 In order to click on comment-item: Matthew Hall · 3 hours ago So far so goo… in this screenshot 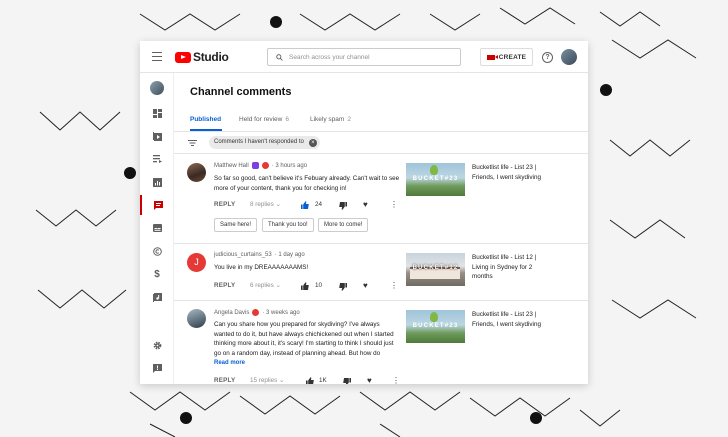, I will do `click(381, 199)`.